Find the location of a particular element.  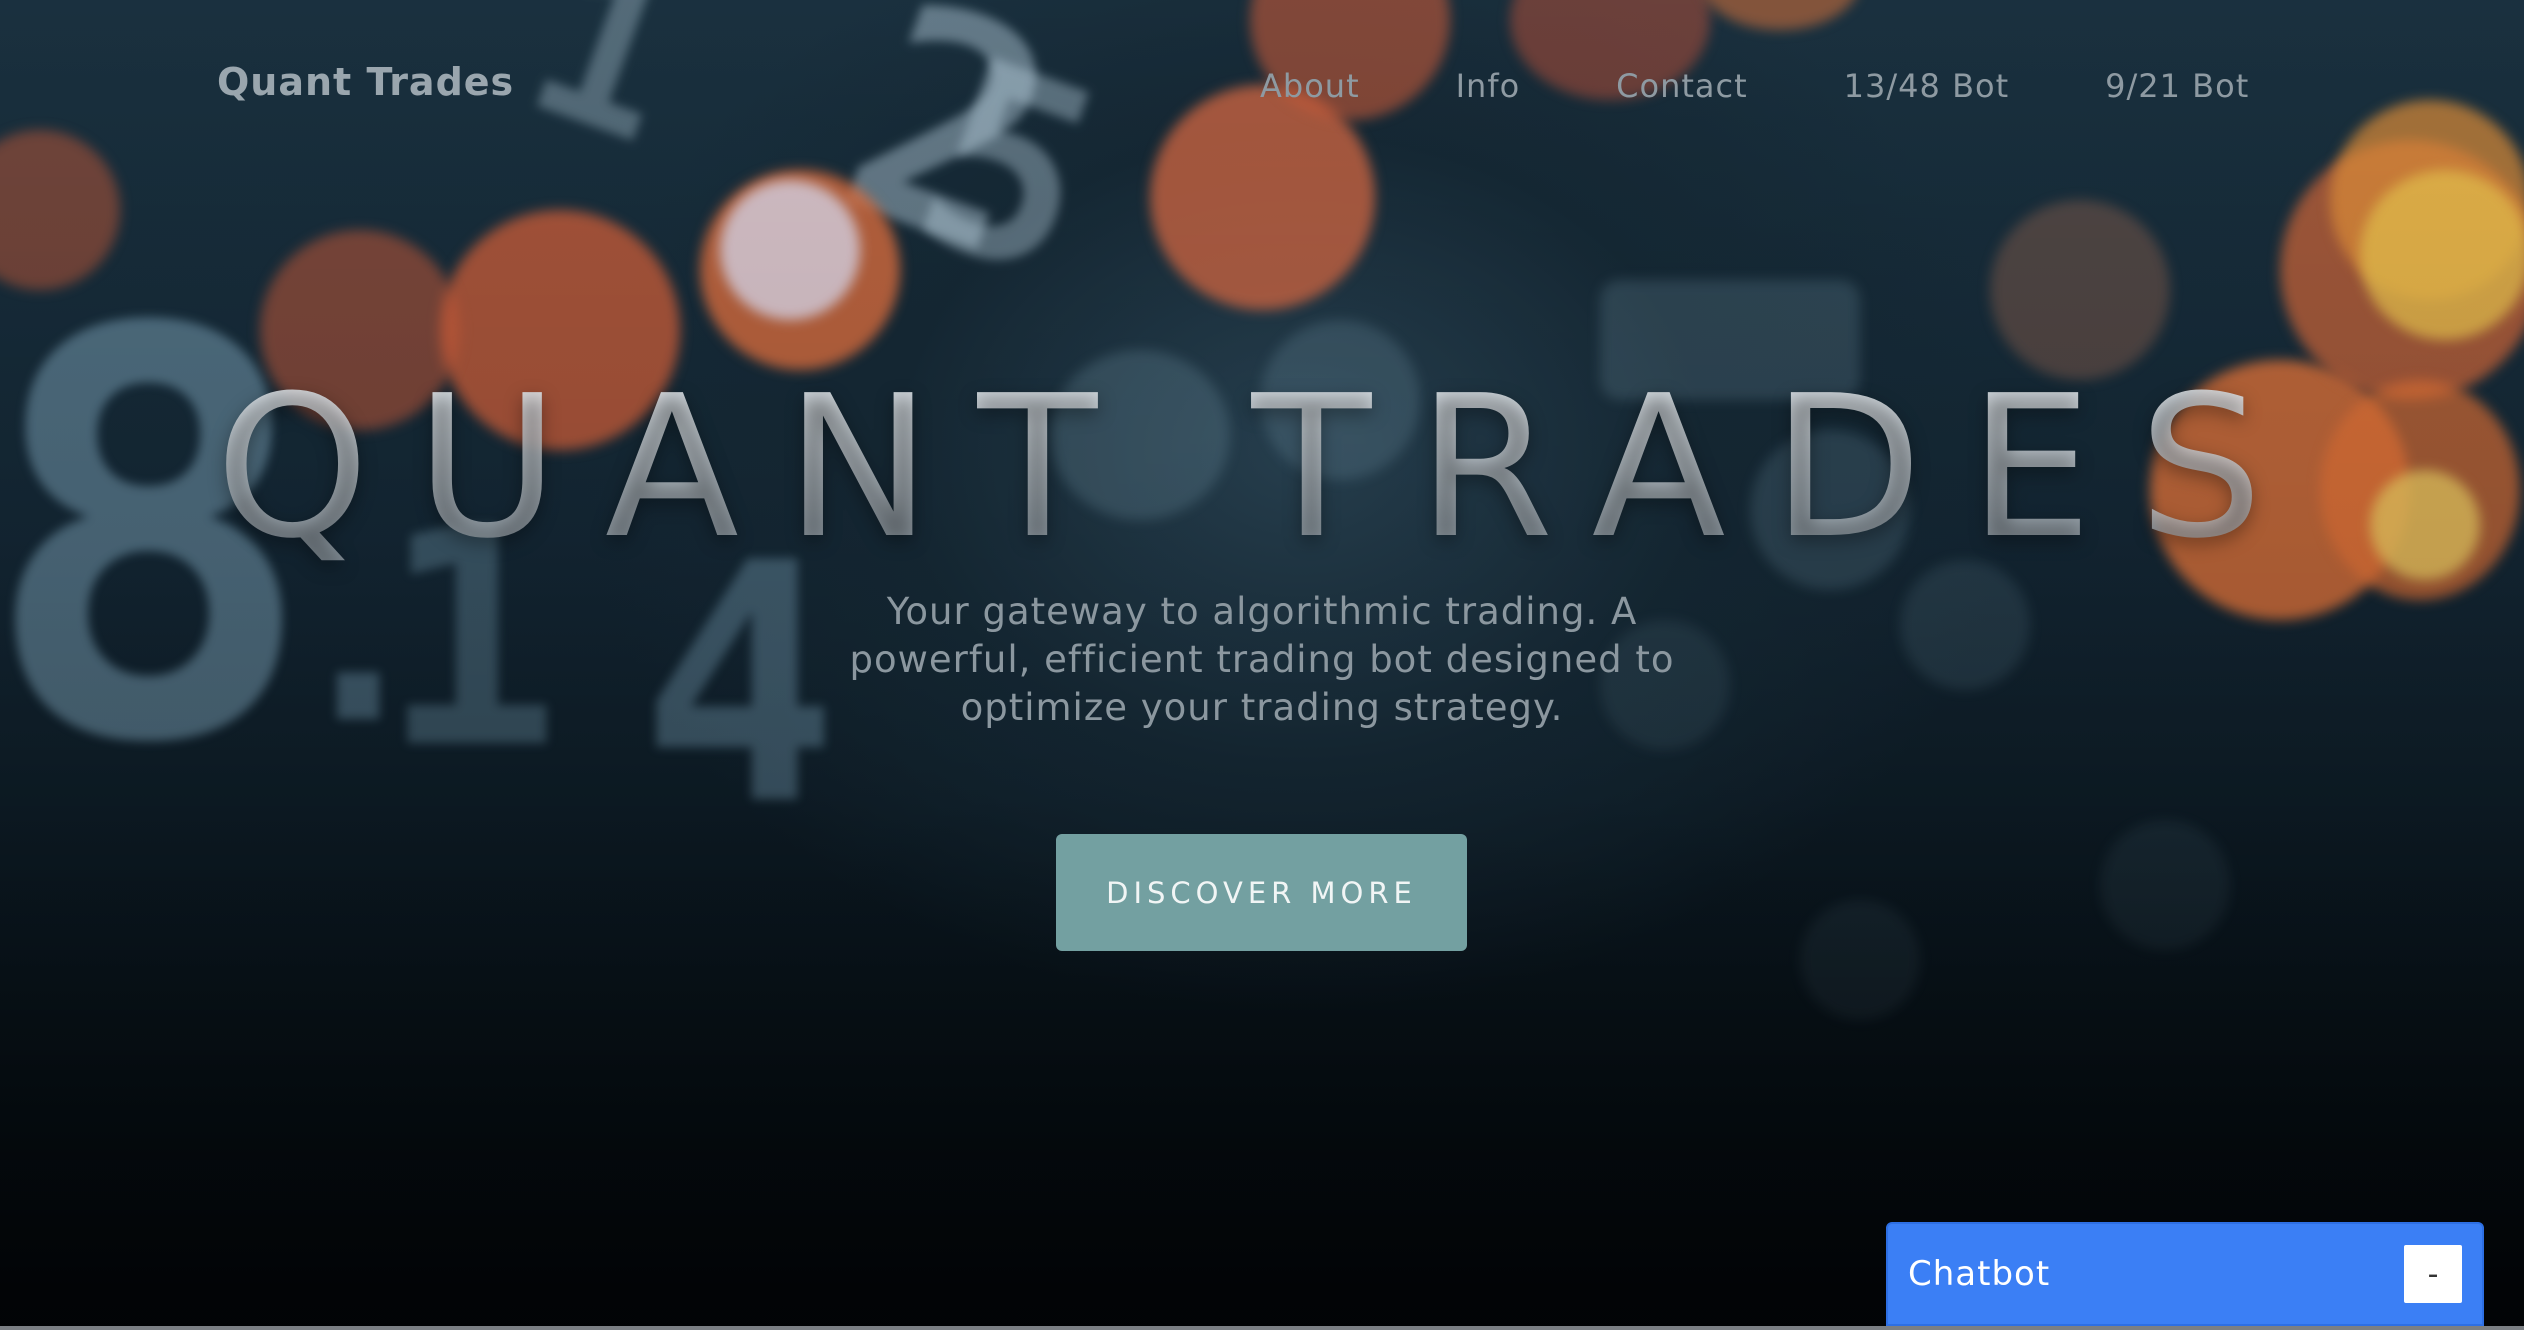

window-bottom-border is located at coordinates (1262, 1328).